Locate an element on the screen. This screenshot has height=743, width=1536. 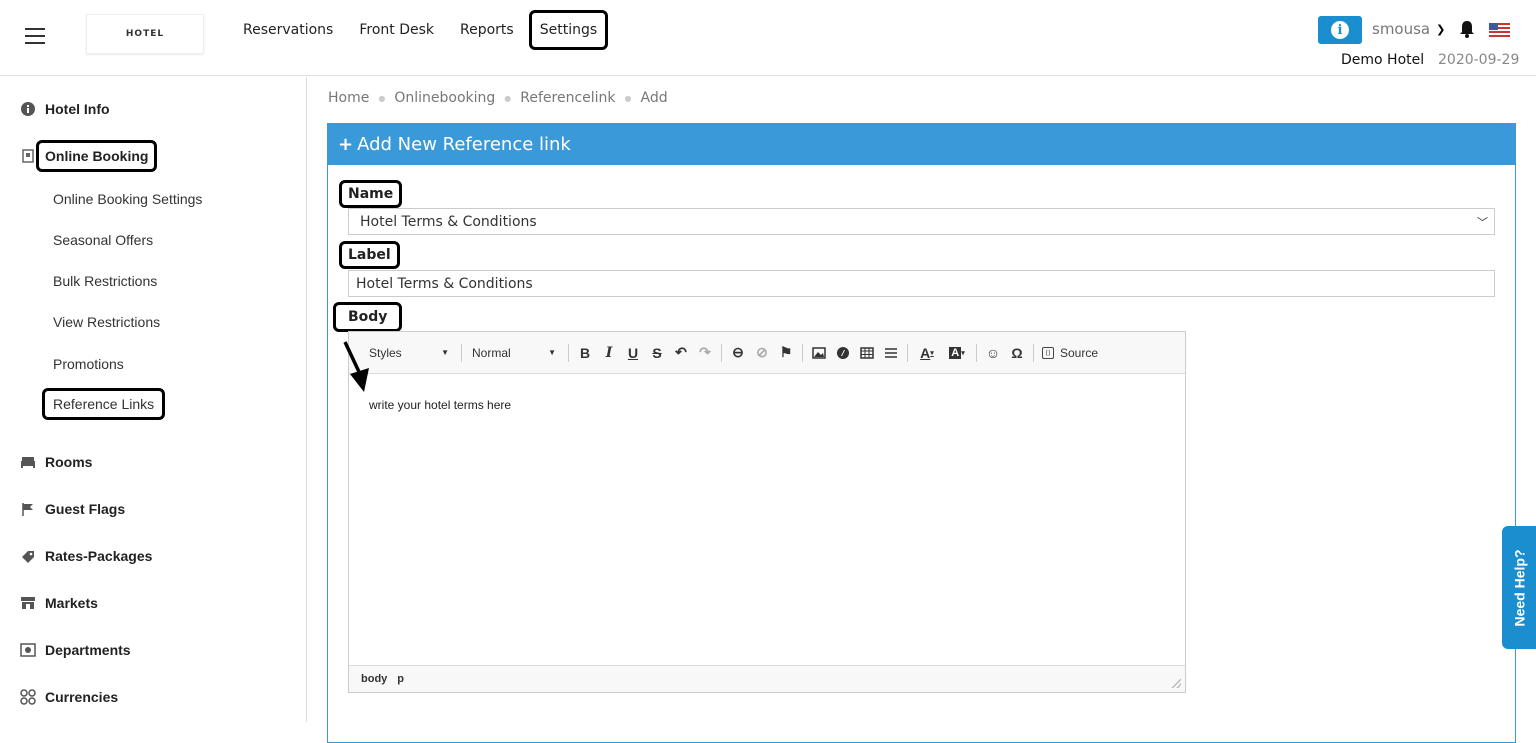
sidebar-item-departments: Departments is located at coordinates (75, 650).